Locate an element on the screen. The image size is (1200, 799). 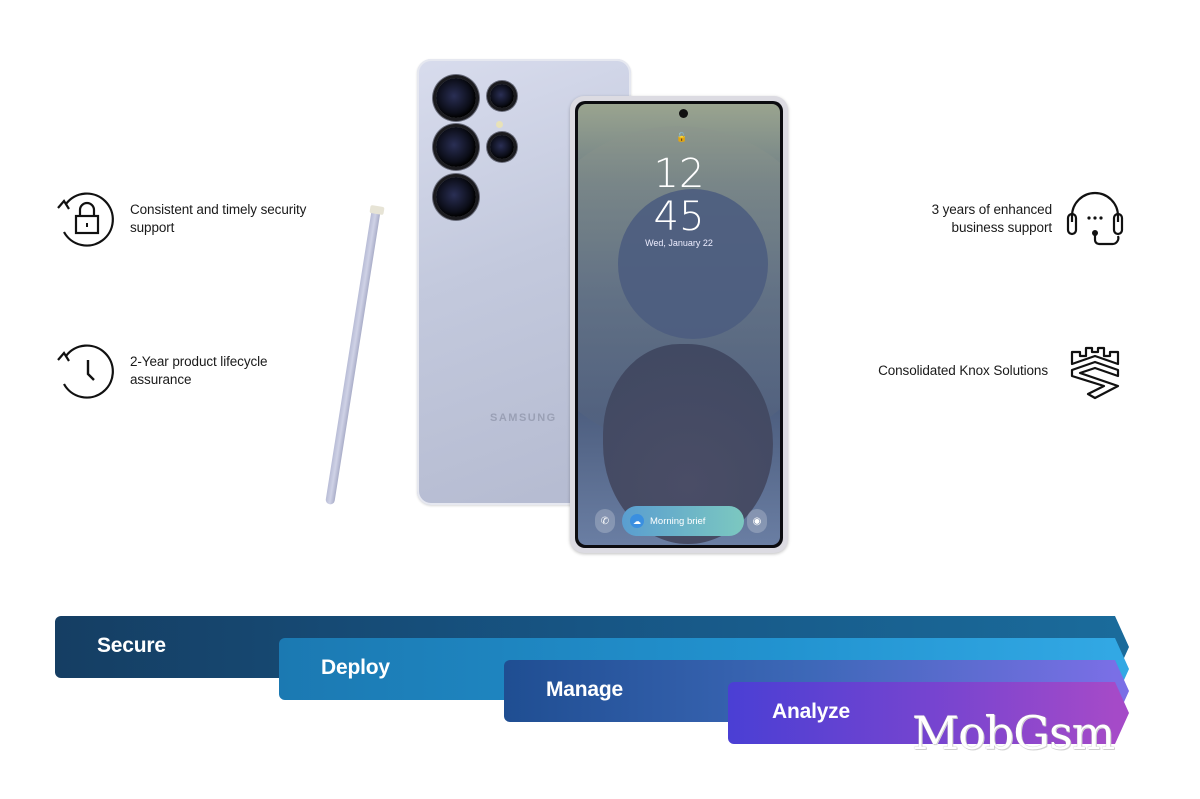
feature-text: 2-Year product lifecycle assurance is located at coordinates (199, 370).